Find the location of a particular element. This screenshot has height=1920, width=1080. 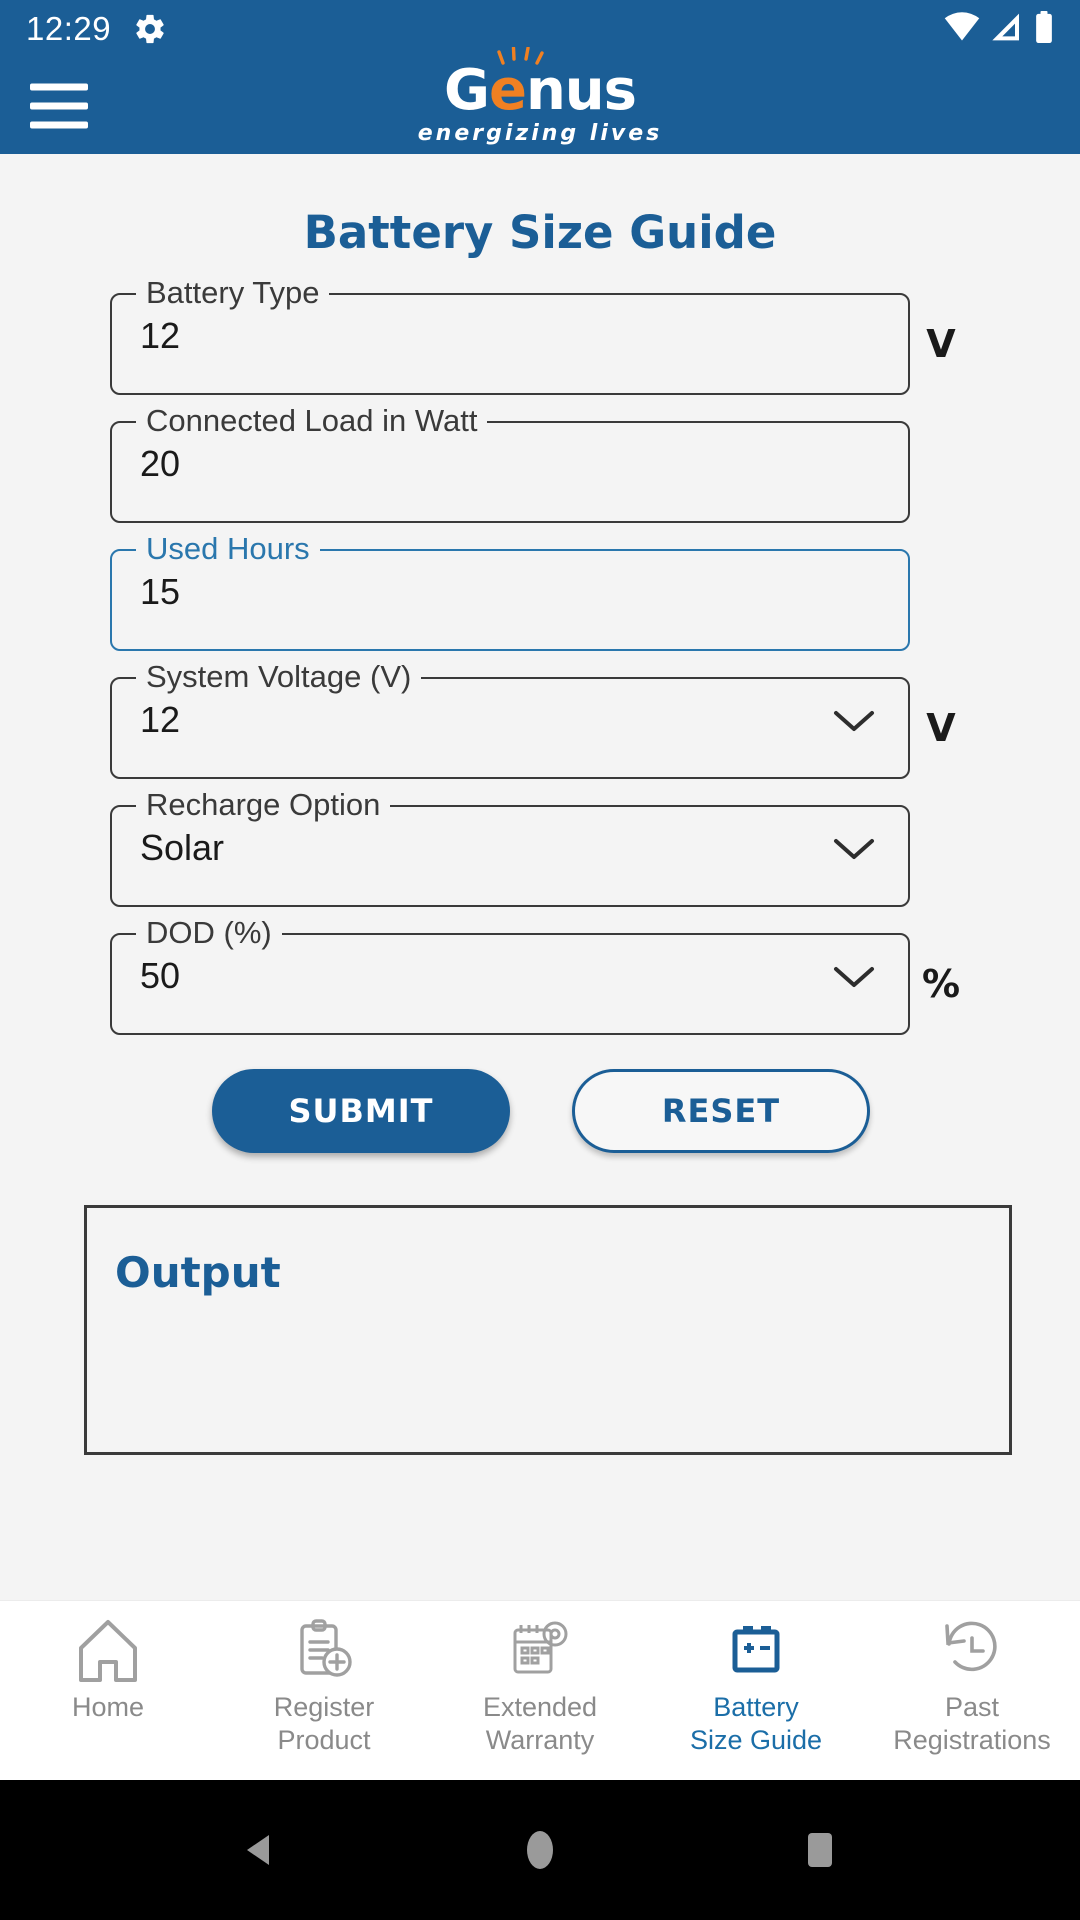

recharge-option-select: Recharge Option Solar is located at coordinates (510, 848).